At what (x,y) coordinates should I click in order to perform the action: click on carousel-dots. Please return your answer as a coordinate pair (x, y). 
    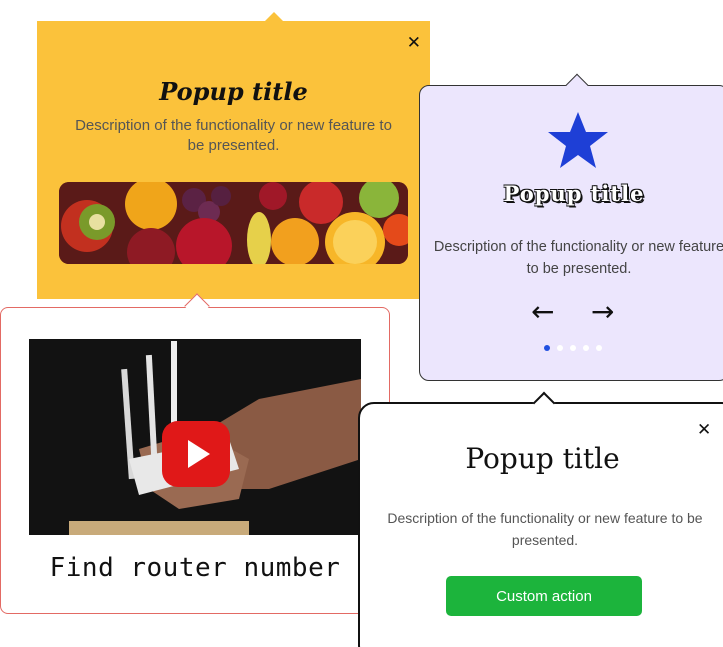
    Looking at the image, I should click on (573, 348).